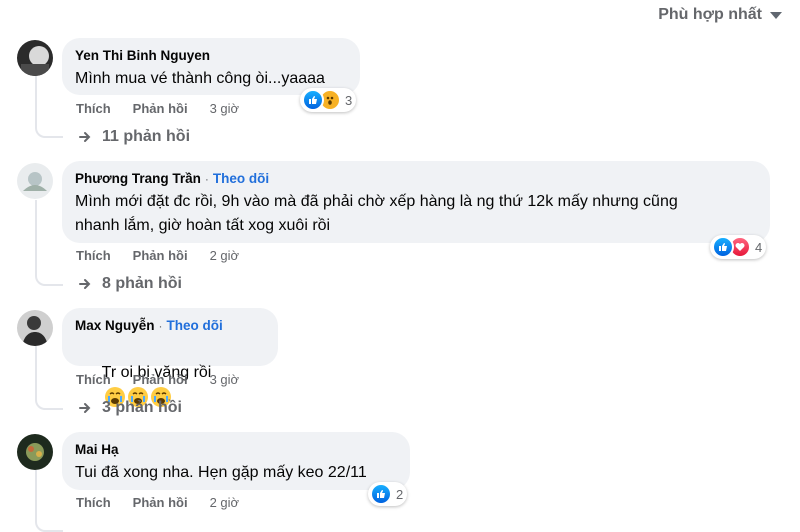 The height and width of the screenshot is (532, 800). I want to click on view-replies-button: 11 phản hồi, so click(134, 137).